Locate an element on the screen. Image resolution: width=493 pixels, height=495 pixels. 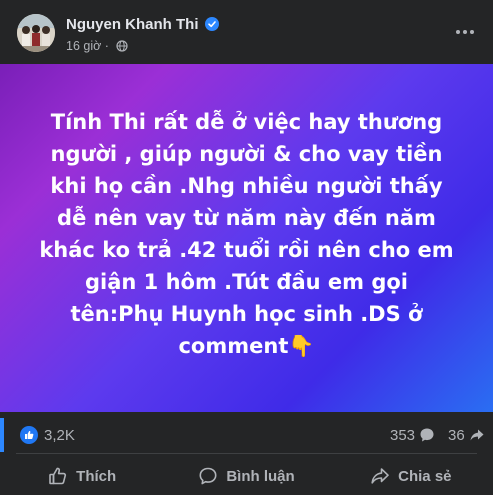
thumbs-up-icon is located at coordinates (58, 476).